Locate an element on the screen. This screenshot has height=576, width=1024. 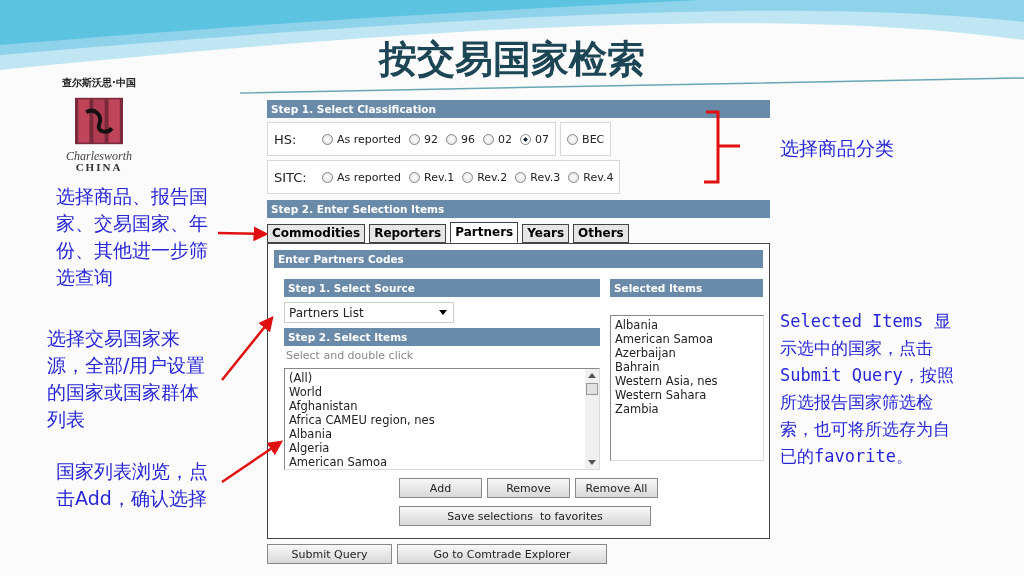
group-label: SITC: is located at coordinates (290, 177).